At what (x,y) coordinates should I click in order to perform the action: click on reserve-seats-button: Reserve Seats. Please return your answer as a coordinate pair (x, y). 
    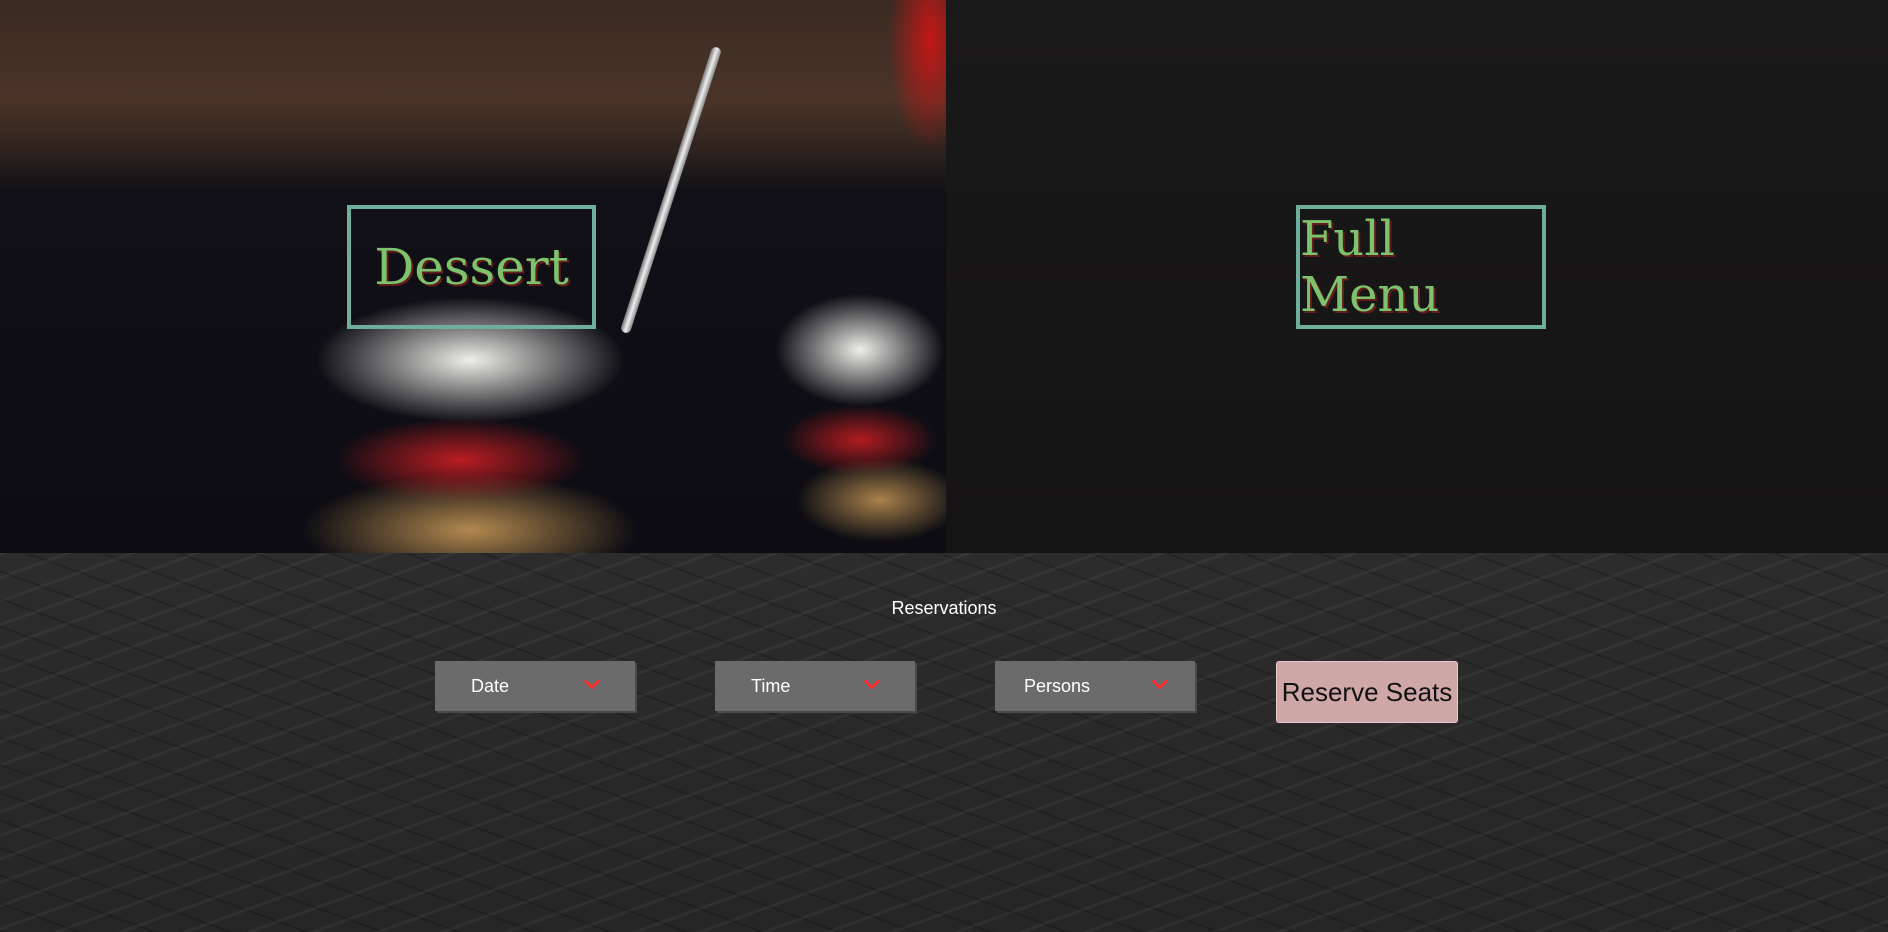
    Looking at the image, I should click on (1367, 692).